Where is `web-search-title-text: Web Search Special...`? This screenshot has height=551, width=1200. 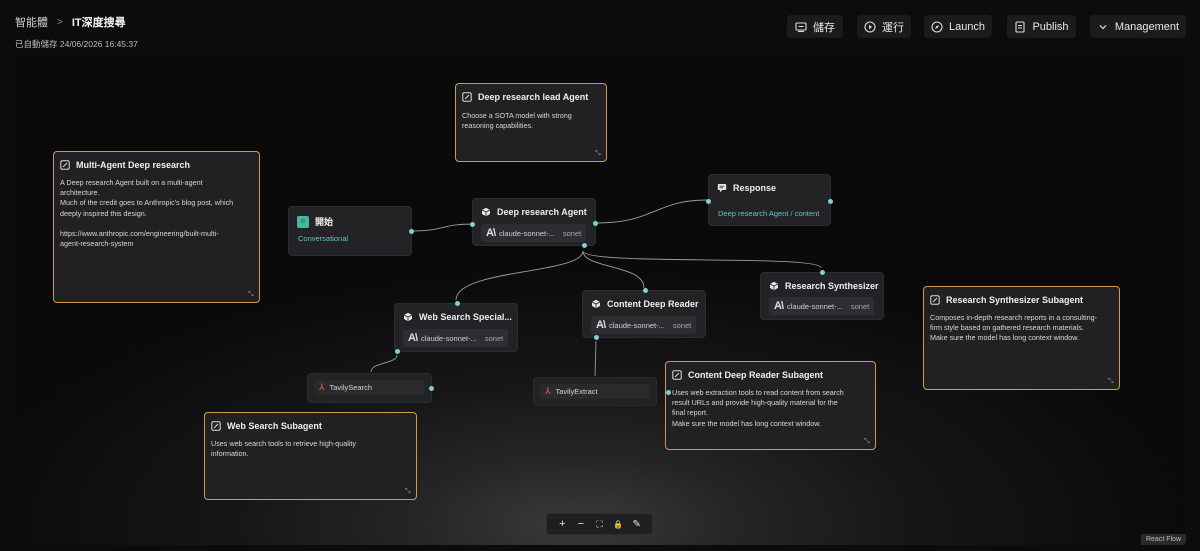
web-search-title-text: Web Search Special... is located at coordinates (465, 317).